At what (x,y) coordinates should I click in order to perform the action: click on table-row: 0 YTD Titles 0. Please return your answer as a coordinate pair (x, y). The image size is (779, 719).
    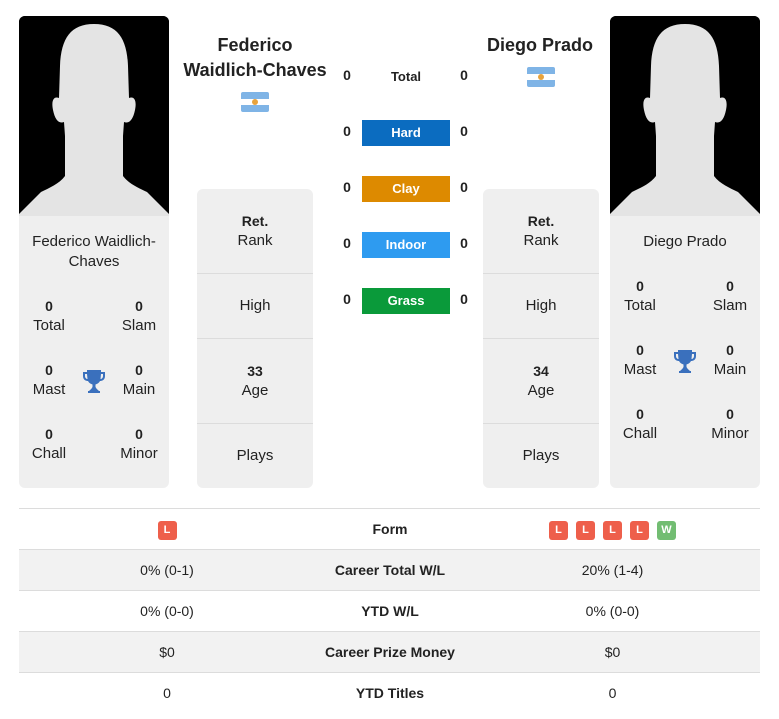
    Looking at the image, I should click on (389, 692).